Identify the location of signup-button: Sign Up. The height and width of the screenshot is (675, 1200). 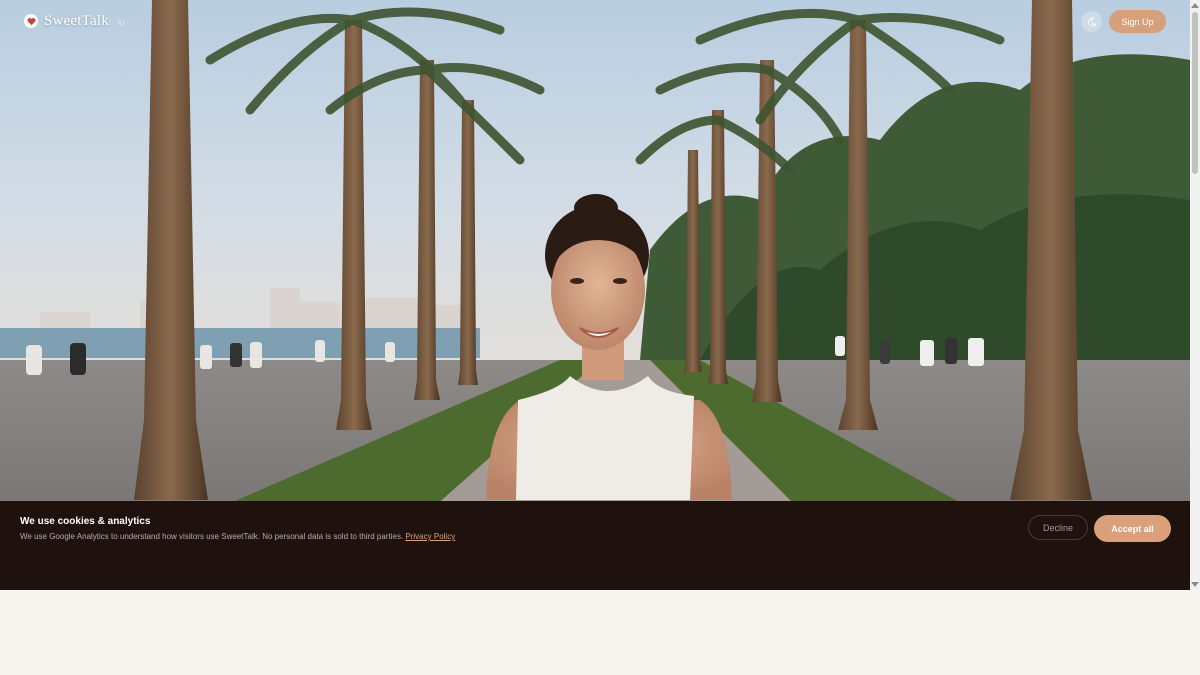
(1137, 21).